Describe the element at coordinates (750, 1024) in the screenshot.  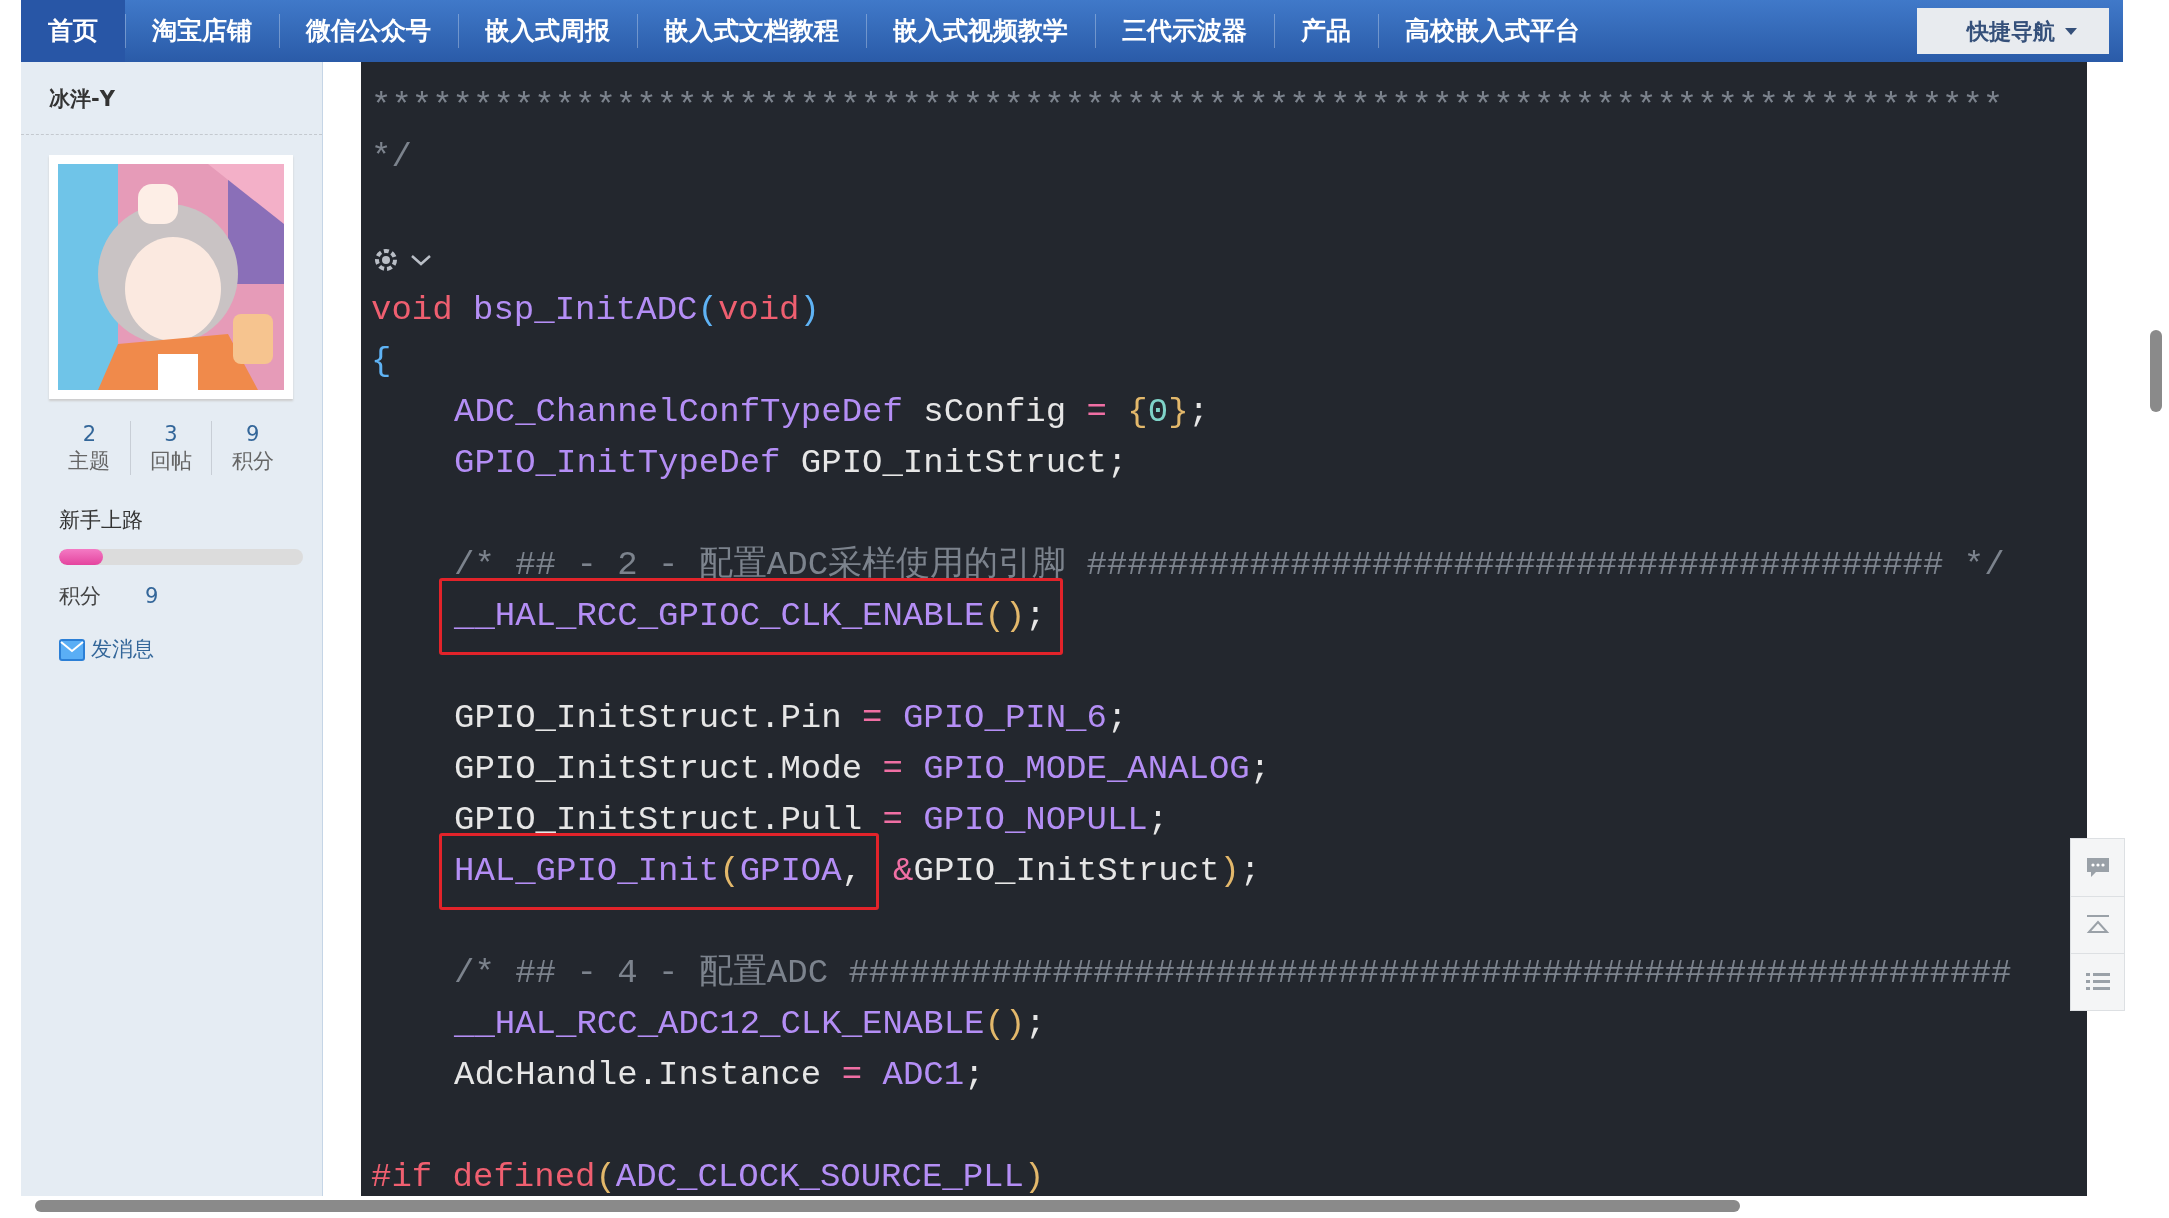
I see `code-line: __HAL_RCC_ADC12_CLK_ENABLE();` at that location.